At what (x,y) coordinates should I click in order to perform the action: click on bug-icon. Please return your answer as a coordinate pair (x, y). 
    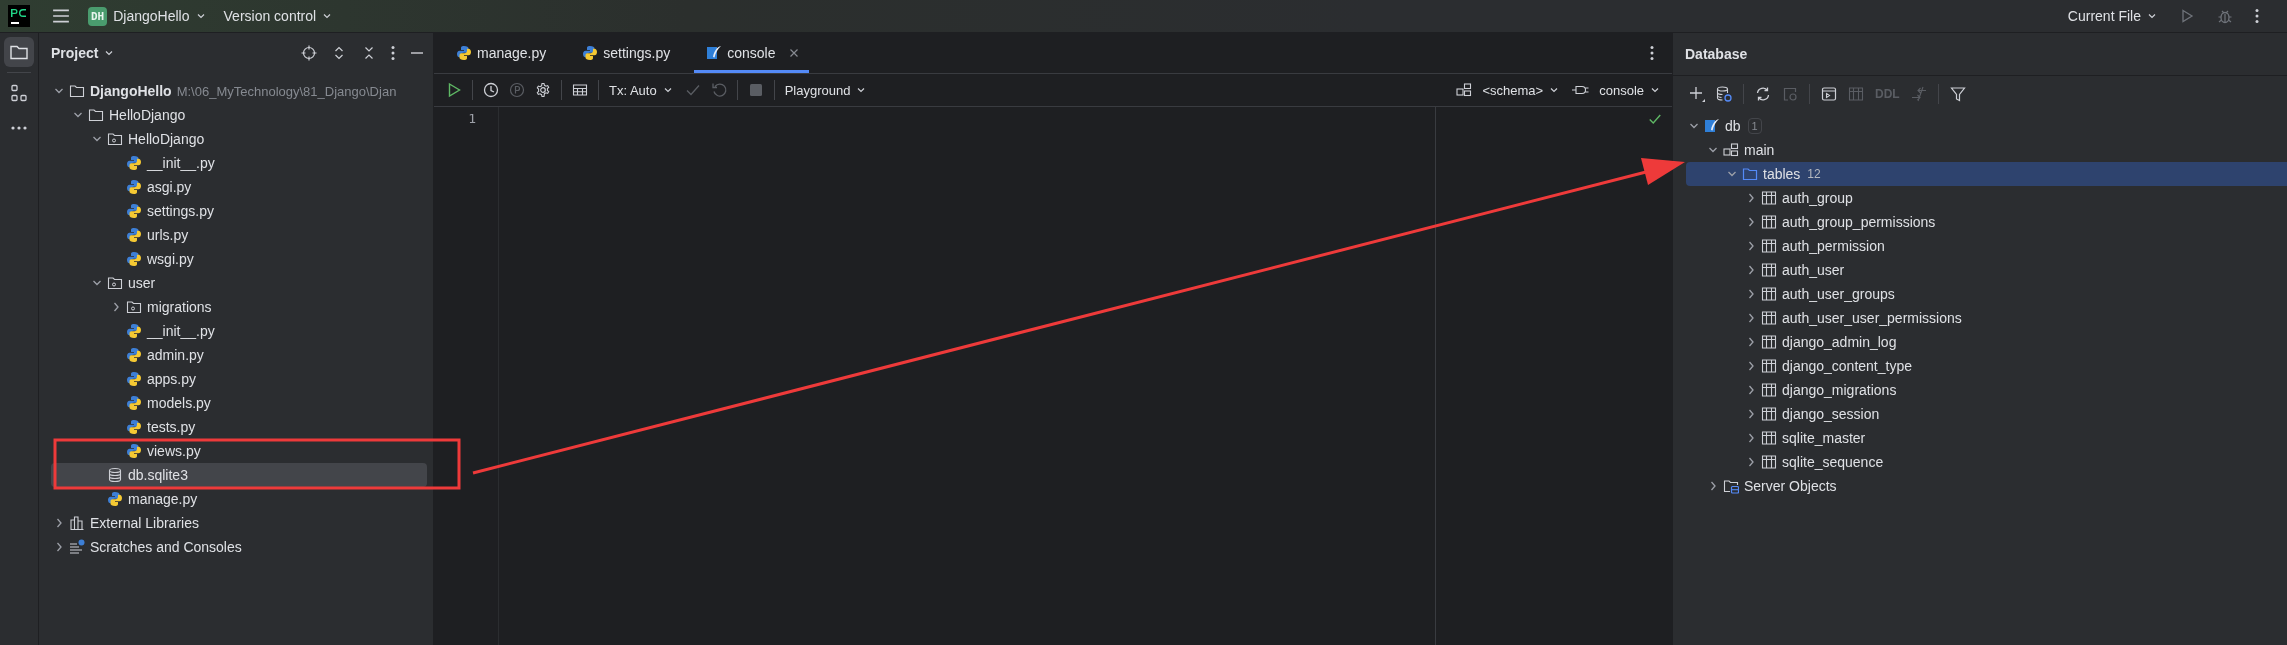
    Looking at the image, I should click on (2225, 16).